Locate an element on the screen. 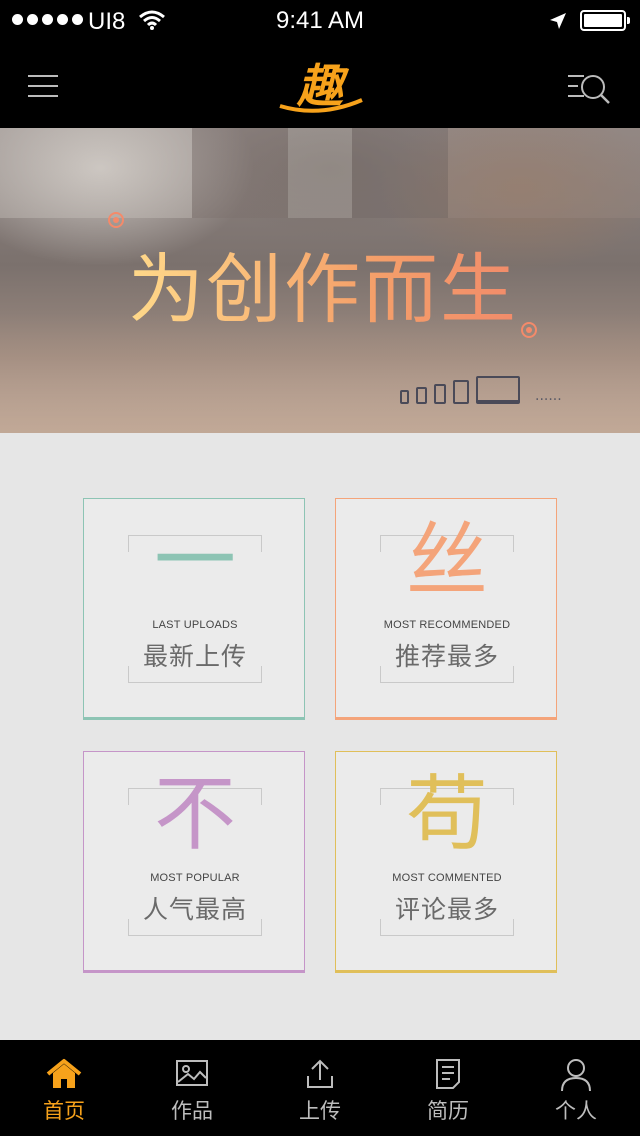  category-english-label: MOST RECOMMENDED is located at coordinates (447, 625).